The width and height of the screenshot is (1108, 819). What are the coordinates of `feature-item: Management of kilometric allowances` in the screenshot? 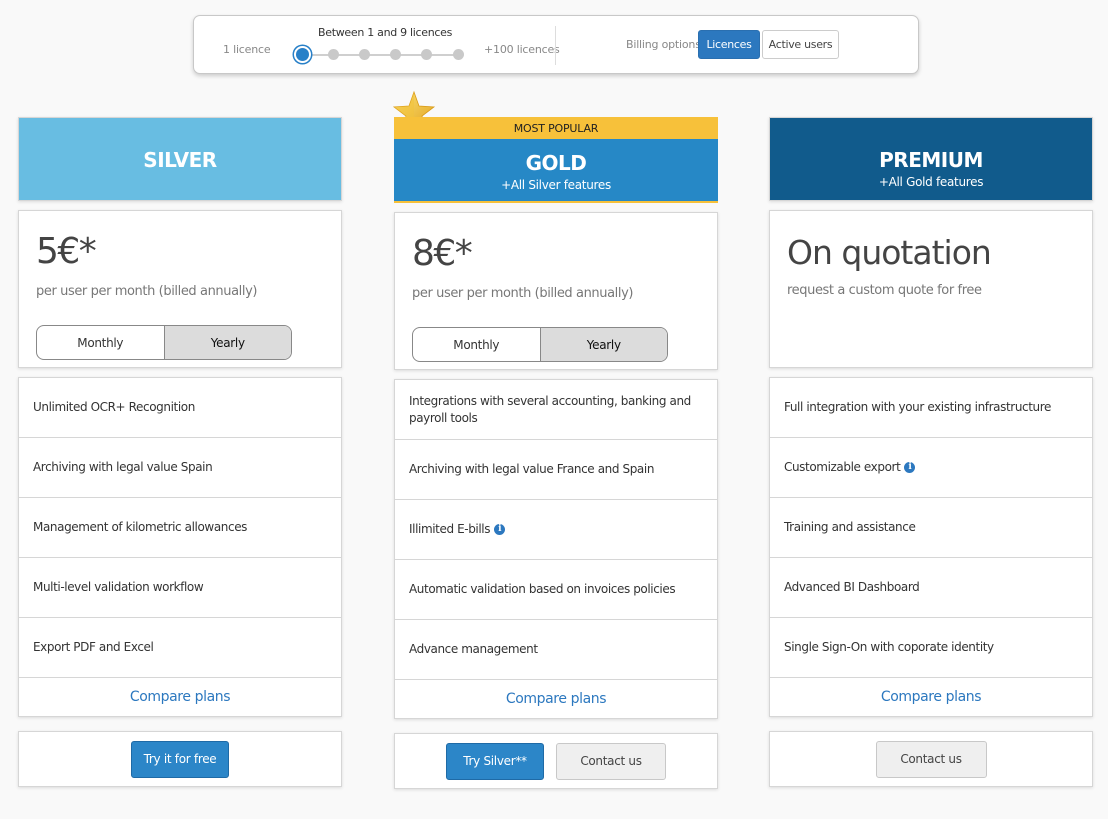 It's located at (180, 528).